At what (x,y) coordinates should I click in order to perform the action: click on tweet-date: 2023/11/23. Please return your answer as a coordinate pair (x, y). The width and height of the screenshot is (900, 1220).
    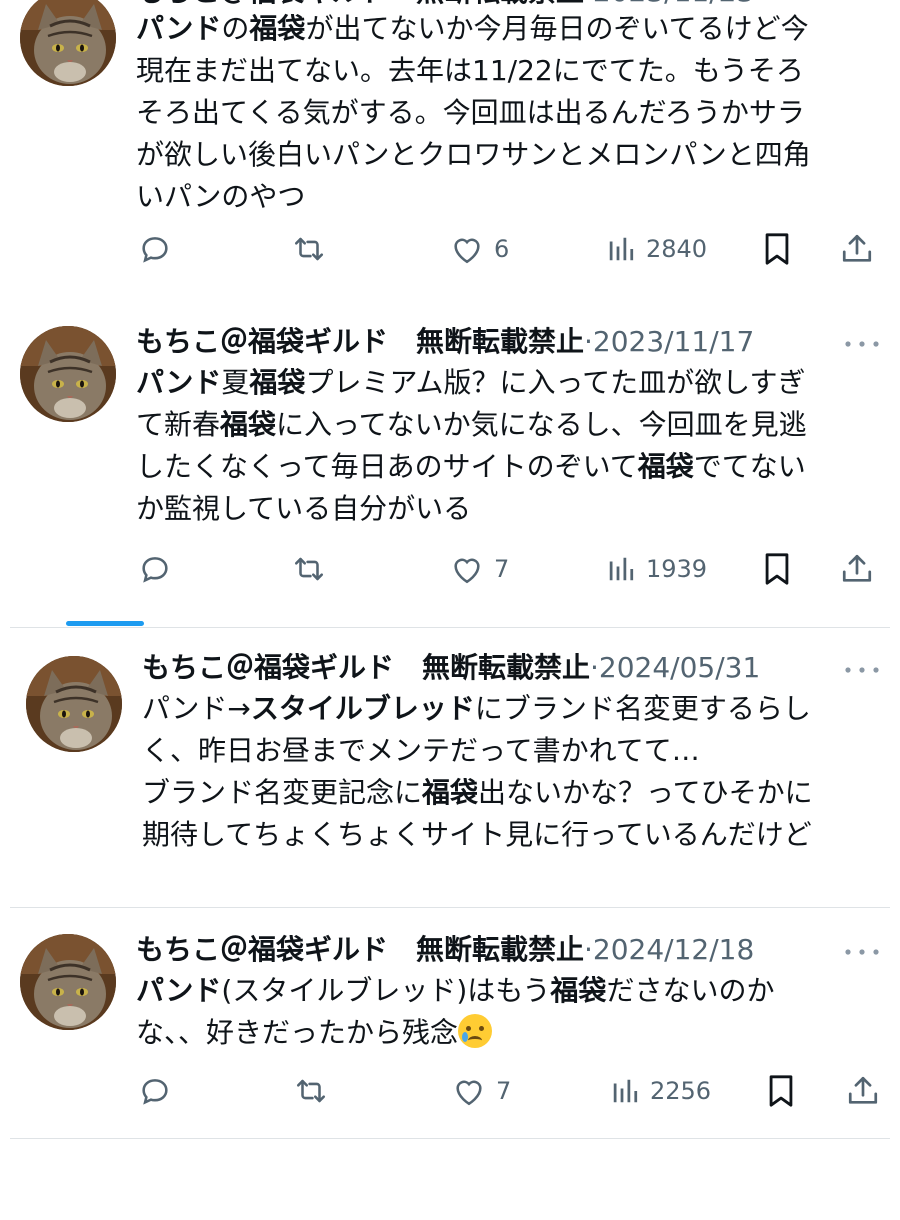
    Looking at the image, I should click on (673, 4).